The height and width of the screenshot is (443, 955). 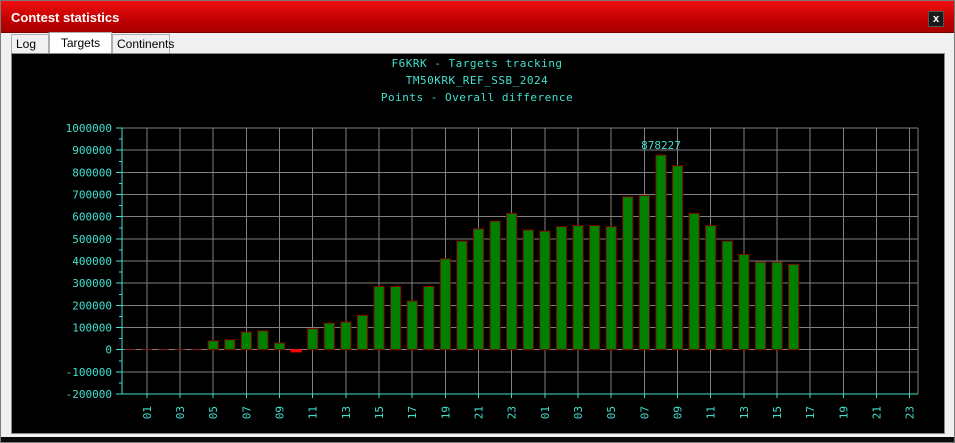 I want to click on y-tick-label: 700000, so click(x=92, y=195).